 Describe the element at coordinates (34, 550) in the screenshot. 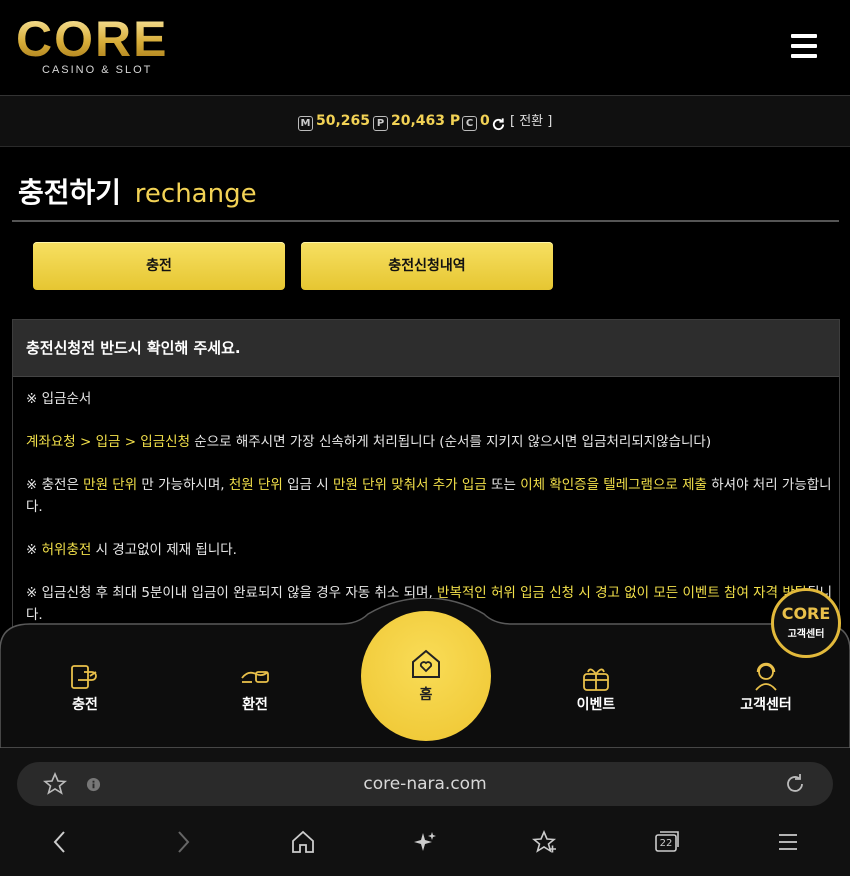

I see `false-text-a: ※` at that location.